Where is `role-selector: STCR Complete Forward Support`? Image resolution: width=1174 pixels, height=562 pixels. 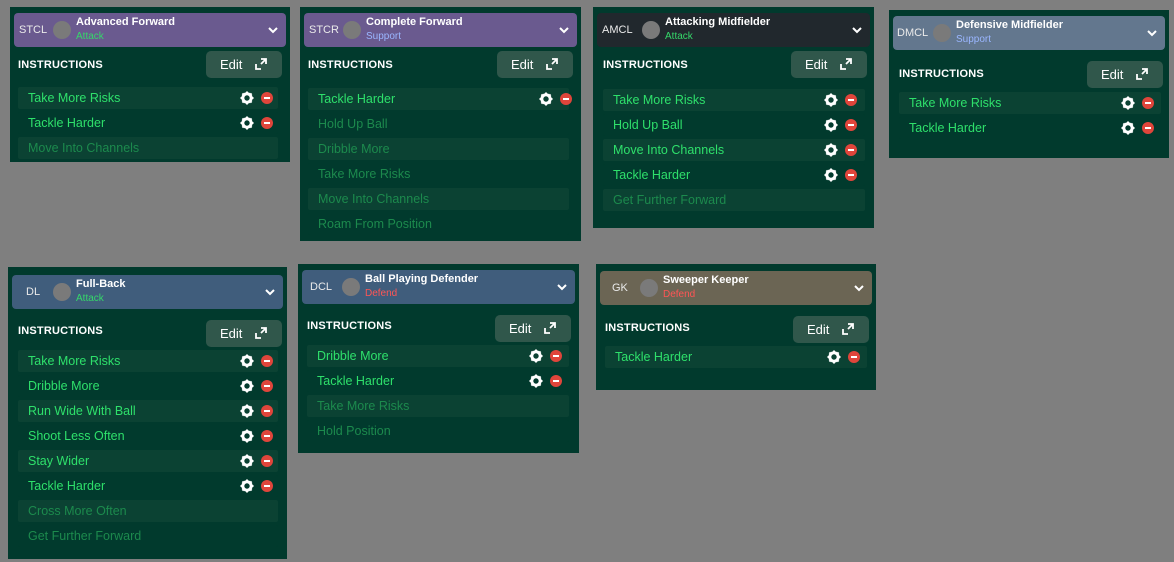 role-selector: STCR Complete Forward Support is located at coordinates (440, 30).